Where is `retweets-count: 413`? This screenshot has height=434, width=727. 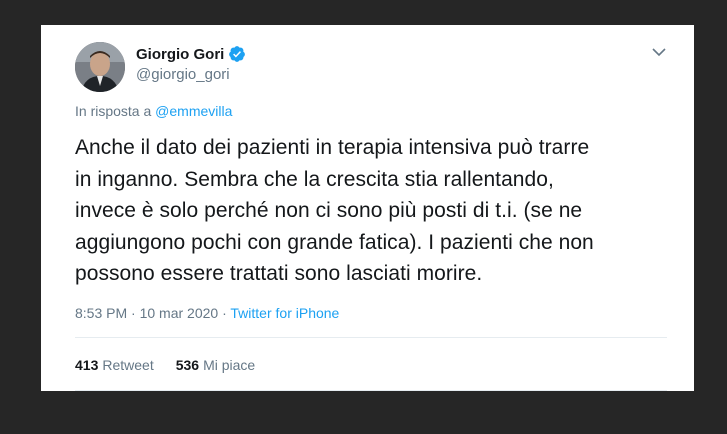 retweets-count: 413 is located at coordinates (87, 365).